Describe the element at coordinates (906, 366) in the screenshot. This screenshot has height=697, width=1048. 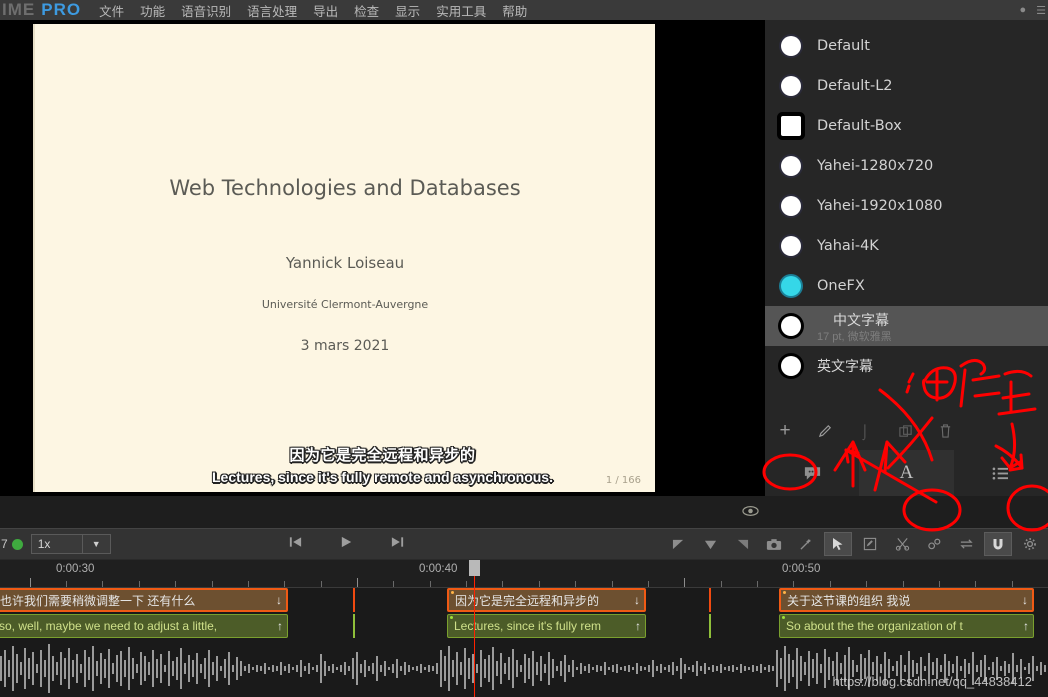
I see `style-item-english-subtitle: 英文字幕` at that location.